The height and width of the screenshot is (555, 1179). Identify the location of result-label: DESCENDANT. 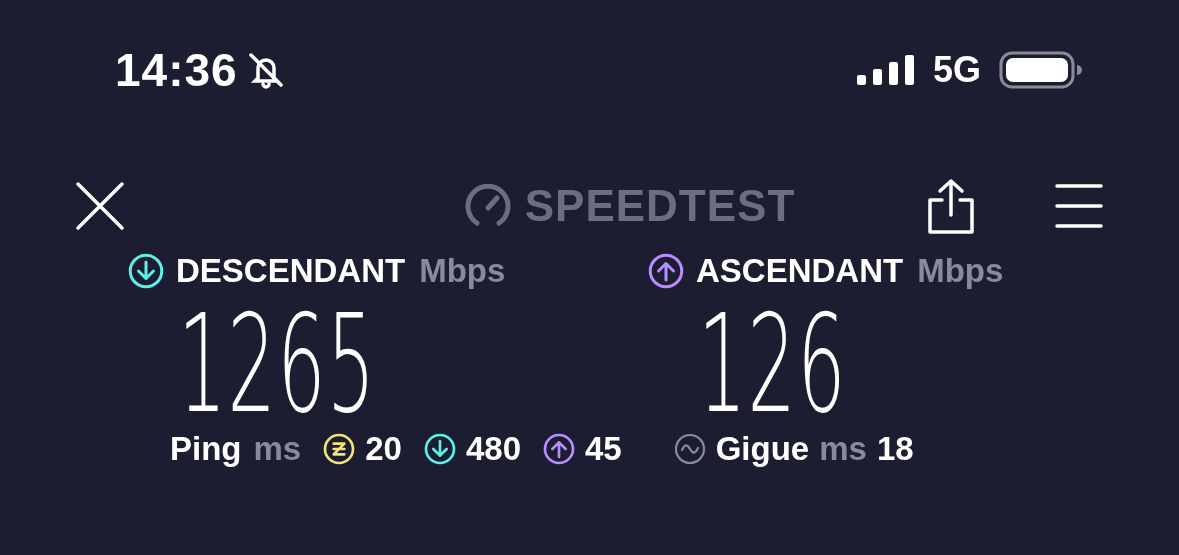
(291, 271).